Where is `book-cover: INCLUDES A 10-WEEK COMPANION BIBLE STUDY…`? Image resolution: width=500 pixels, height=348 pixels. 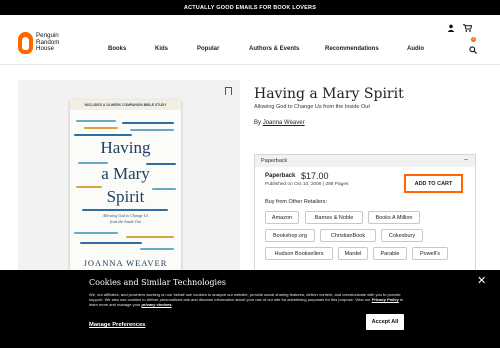
book-cover: INCLUDES A 10-WEEK COMPANION BIBLE STUDY… is located at coordinates (125, 190).